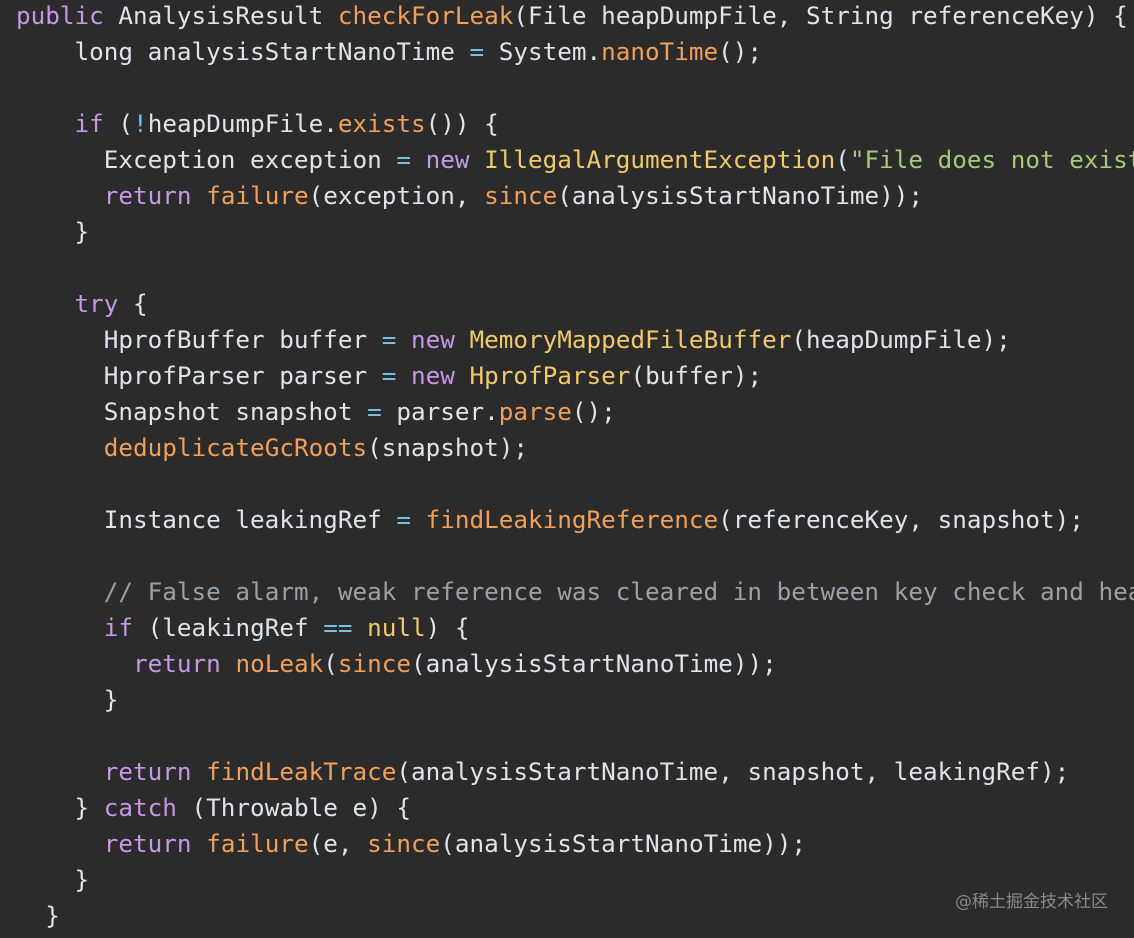 Image resolution: width=1134 pixels, height=938 pixels. I want to click on watermark: @稀土掘金技术社区, so click(1031, 902).